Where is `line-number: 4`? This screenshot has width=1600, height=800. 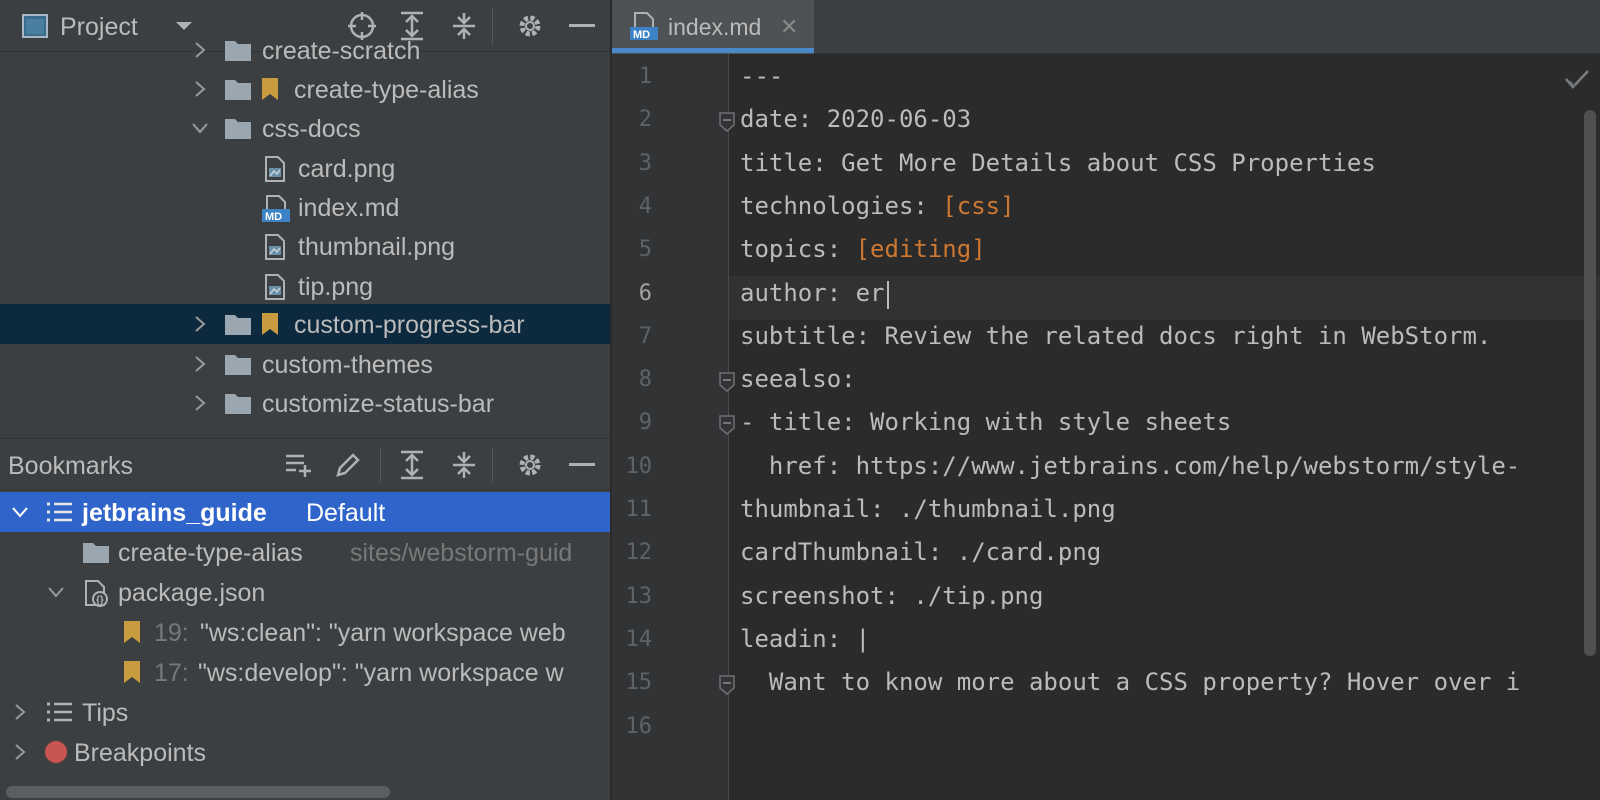 line-number: 4 is located at coordinates (632, 206).